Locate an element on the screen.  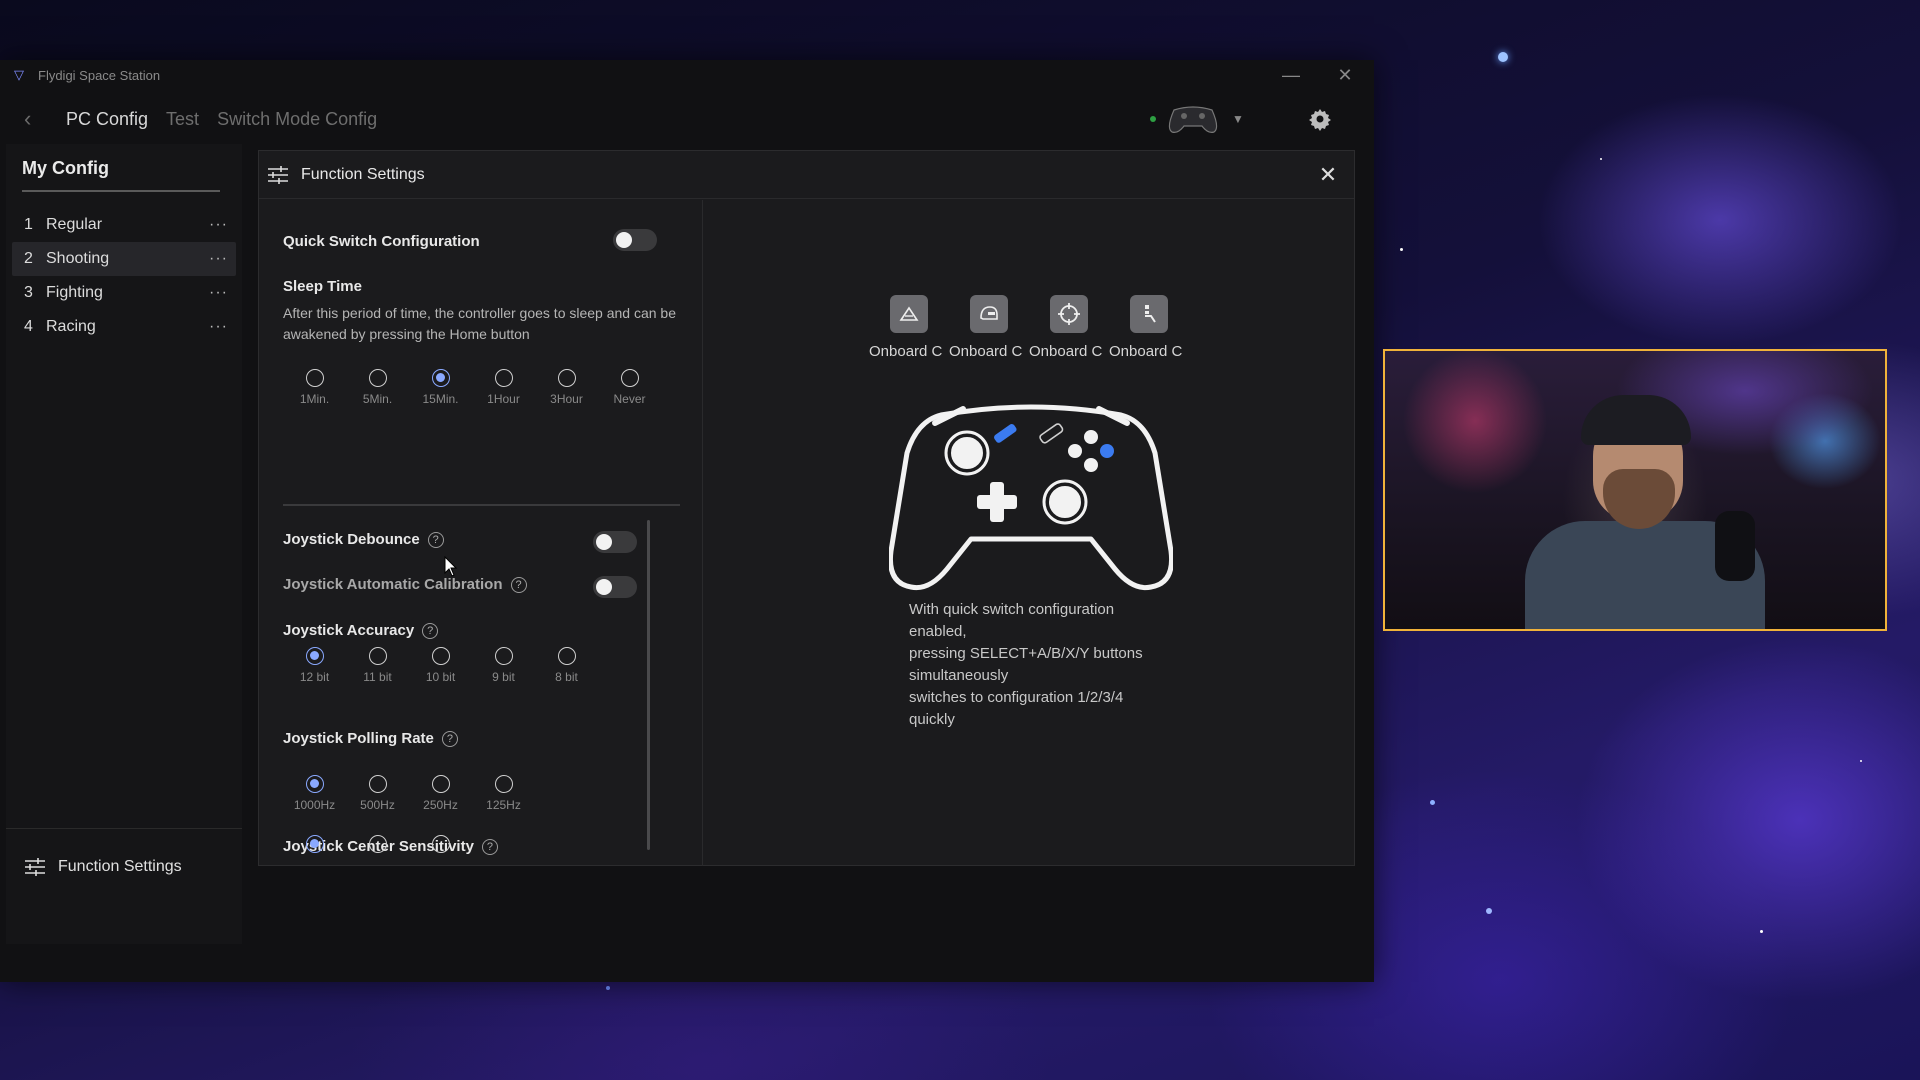
mode-label: Onboard C is located at coordinates (1066, 351).